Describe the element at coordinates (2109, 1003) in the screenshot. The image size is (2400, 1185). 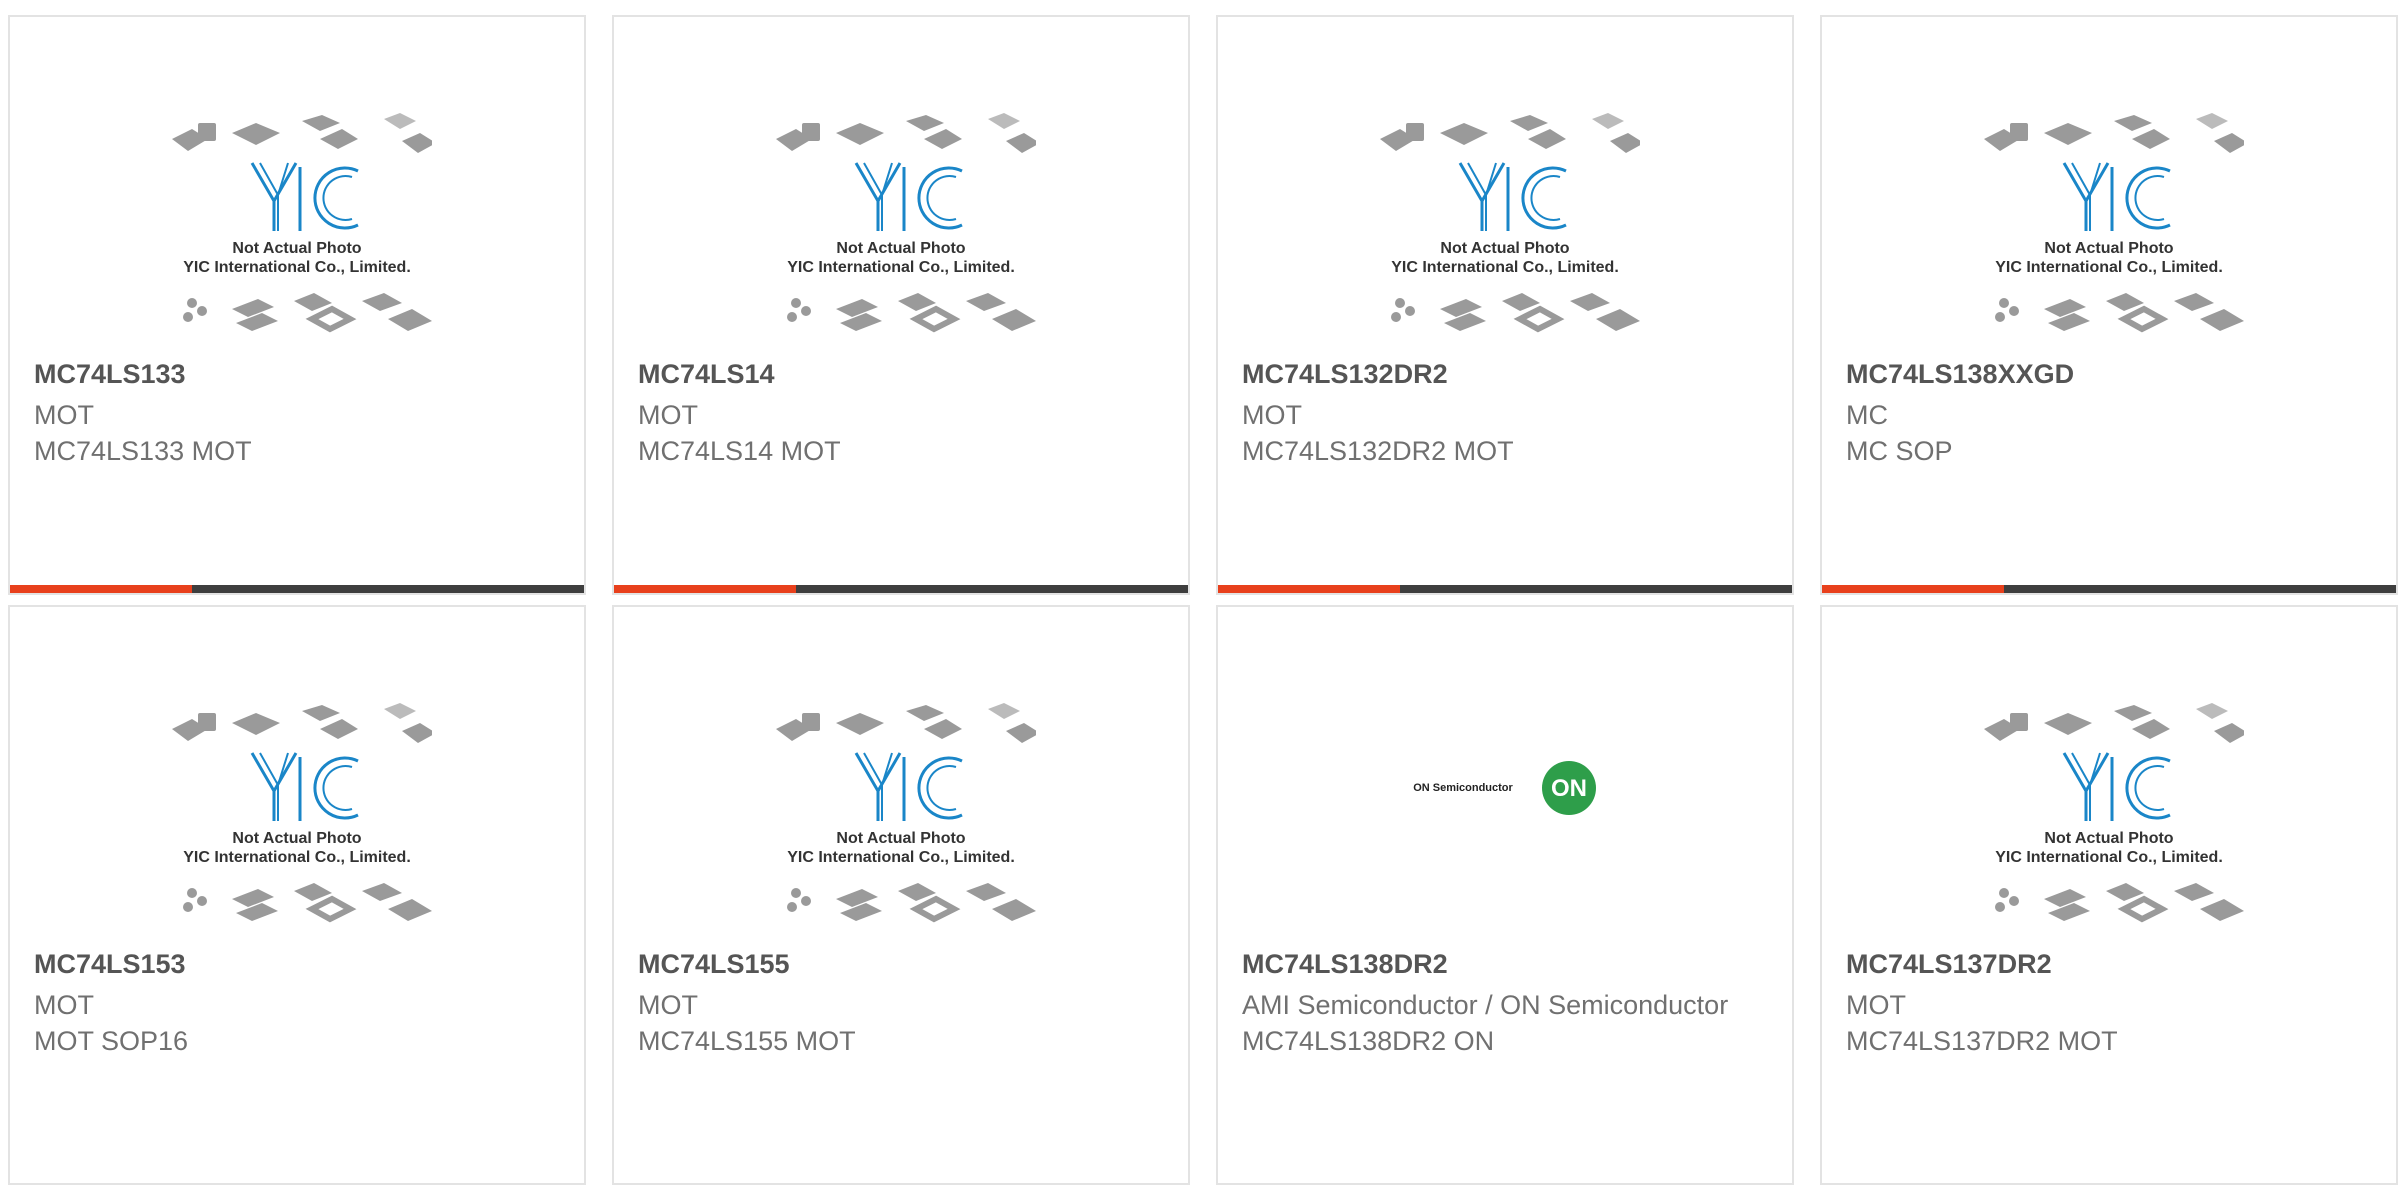
I see `product-info: MC74LS137DR2 MOT MC74LS137DR2 MOT` at that location.